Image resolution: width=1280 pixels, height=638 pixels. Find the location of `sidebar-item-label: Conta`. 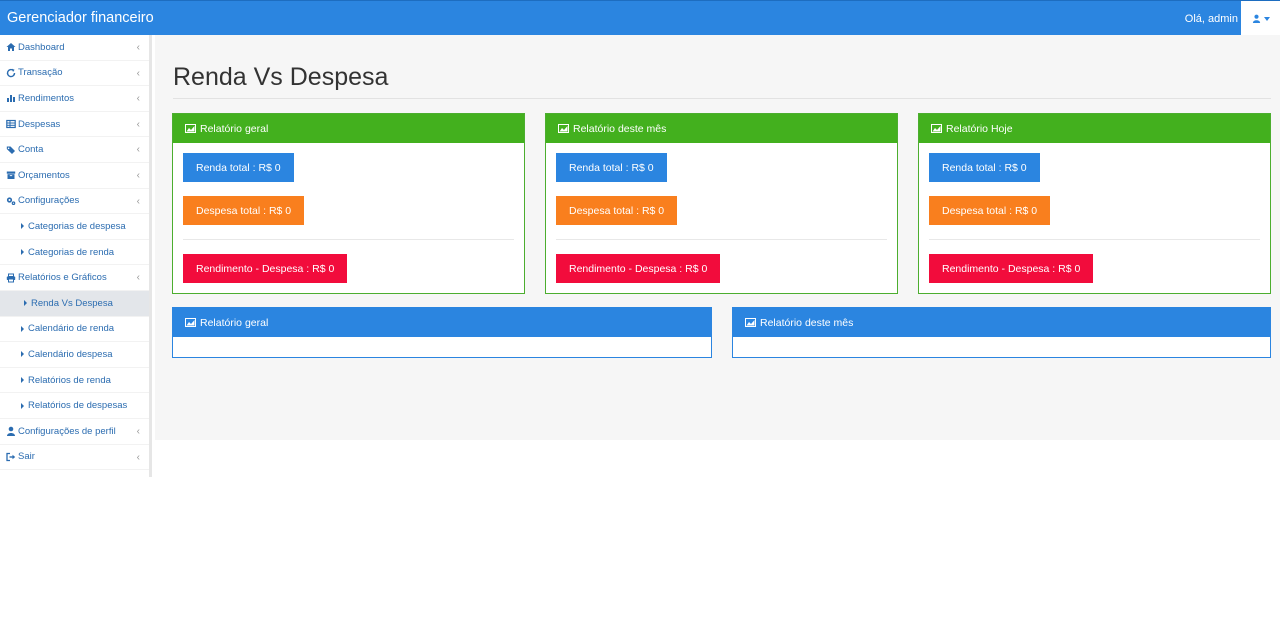

sidebar-item-label: Conta is located at coordinates (31, 150).